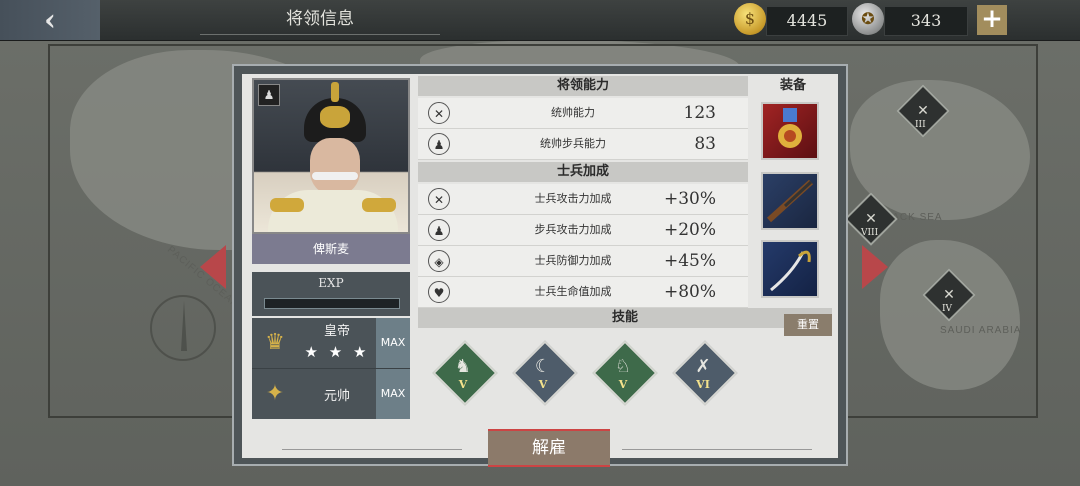 Image resolution: width=1080 pixels, height=486 pixels. Describe the element at coordinates (981, 330) in the screenshot. I see `map-label: SAUDI ARABIA` at that location.